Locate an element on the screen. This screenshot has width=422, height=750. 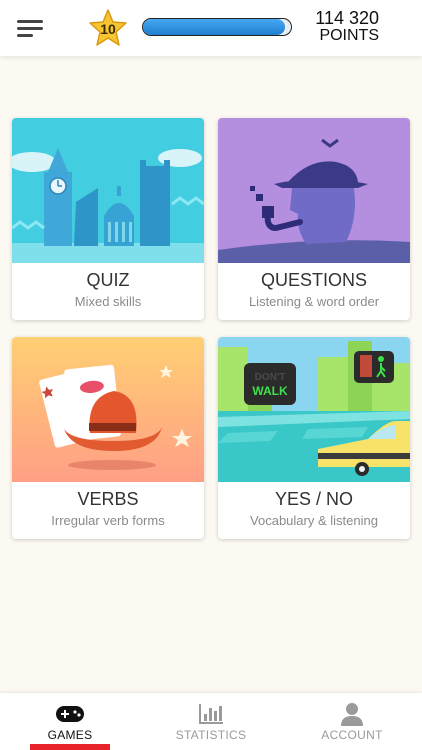
nav-tab-statistics: STATISTICS is located at coordinates (211, 721).